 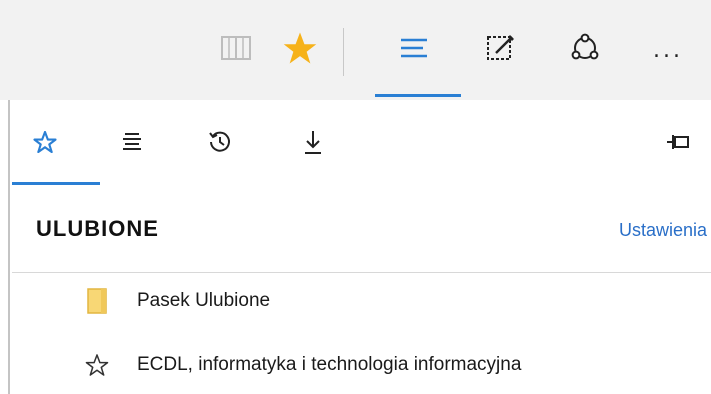 I want to click on favorite-star-icon, so click(x=300, y=50).